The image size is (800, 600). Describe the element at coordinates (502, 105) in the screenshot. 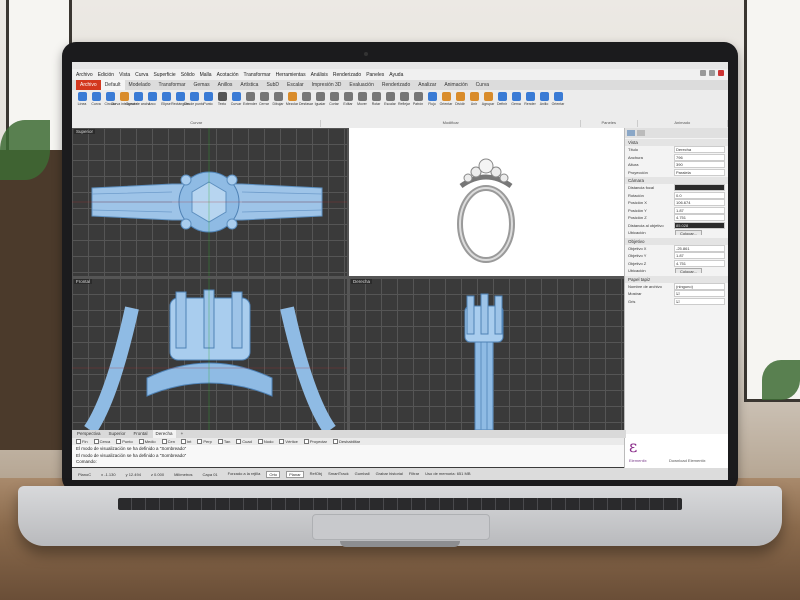

I see `ribbon-tool-button: Definir` at that location.